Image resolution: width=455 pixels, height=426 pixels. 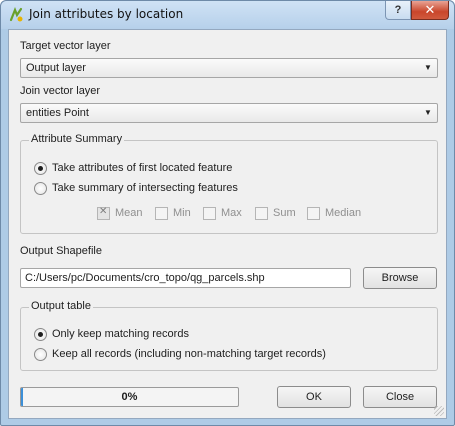 I want to click on close-button: Close, so click(x=400, y=397).